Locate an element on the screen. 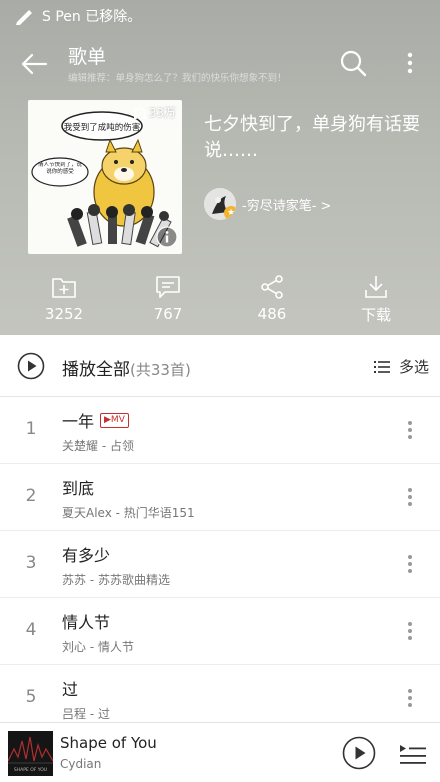 The height and width of the screenshot is (782, 440). download-icon is located at coordinates (376, 287).